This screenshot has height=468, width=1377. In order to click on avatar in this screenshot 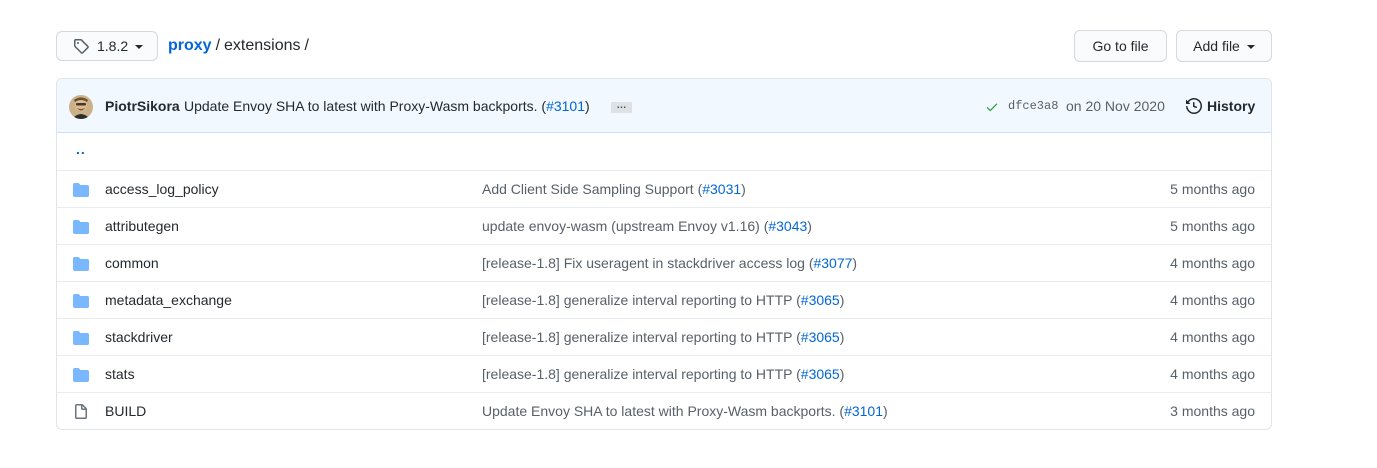, I will do `click(81, 107)`.